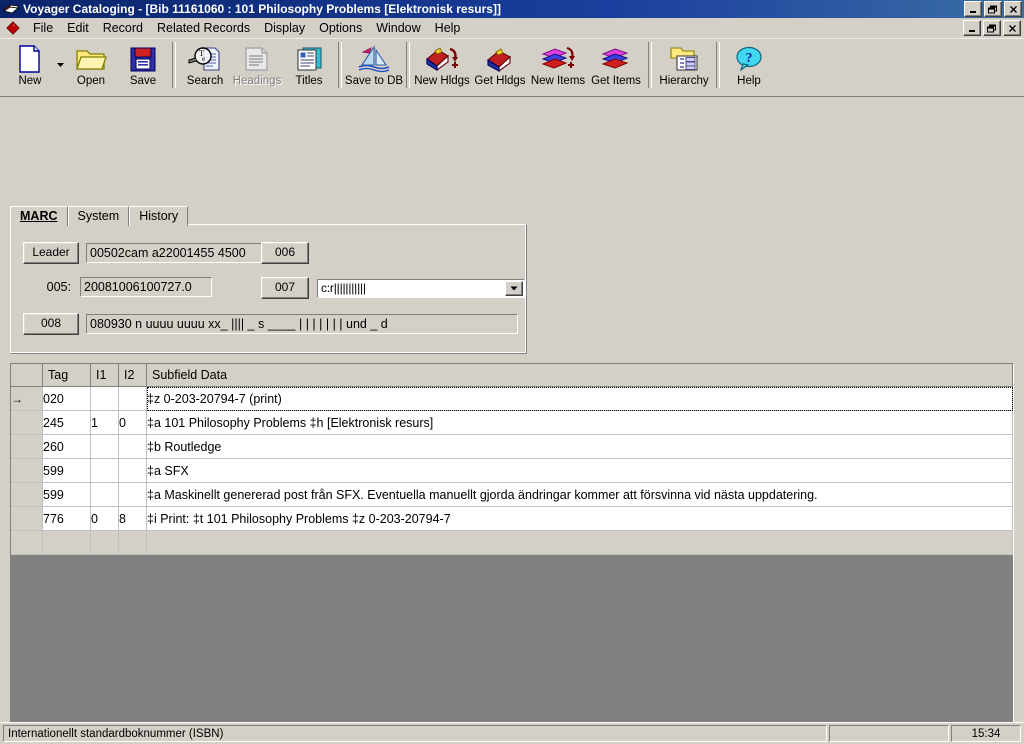  Describe the element at coordinates (448, 28) in the screenshot. I see `menu-help: Help` at that location.